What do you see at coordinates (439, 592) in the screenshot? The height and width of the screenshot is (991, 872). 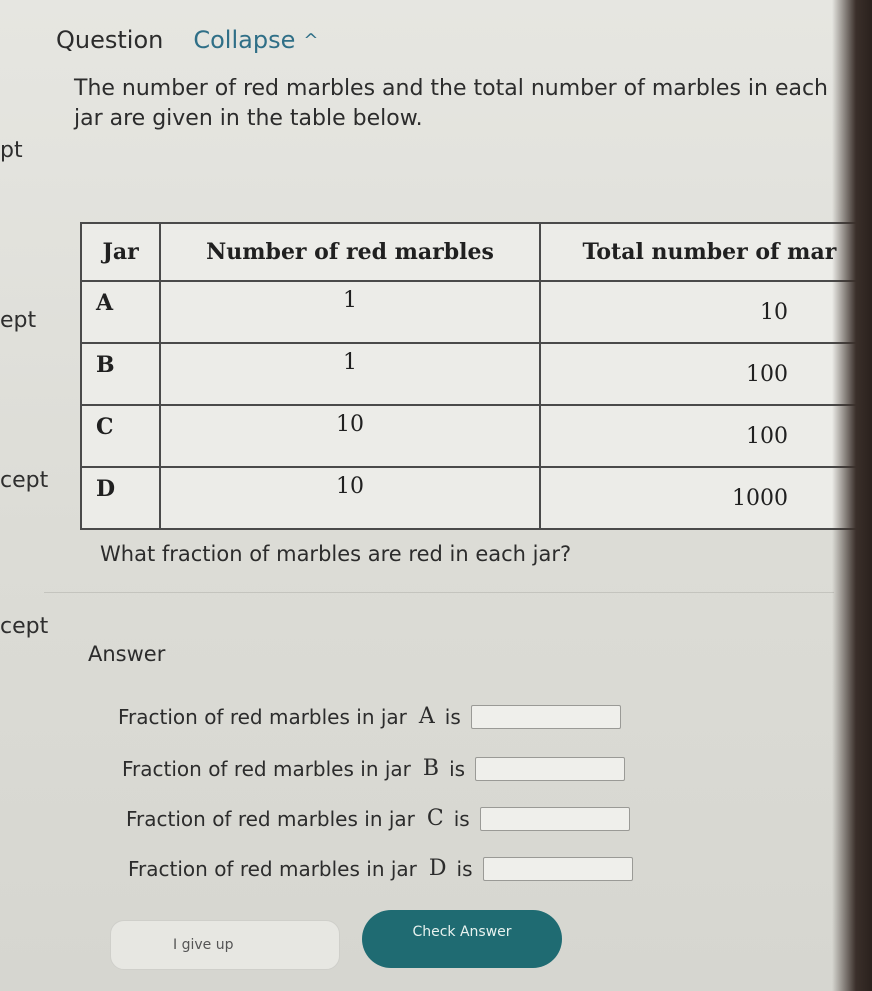 I see `section-divider` at bounding box center [439, 592].